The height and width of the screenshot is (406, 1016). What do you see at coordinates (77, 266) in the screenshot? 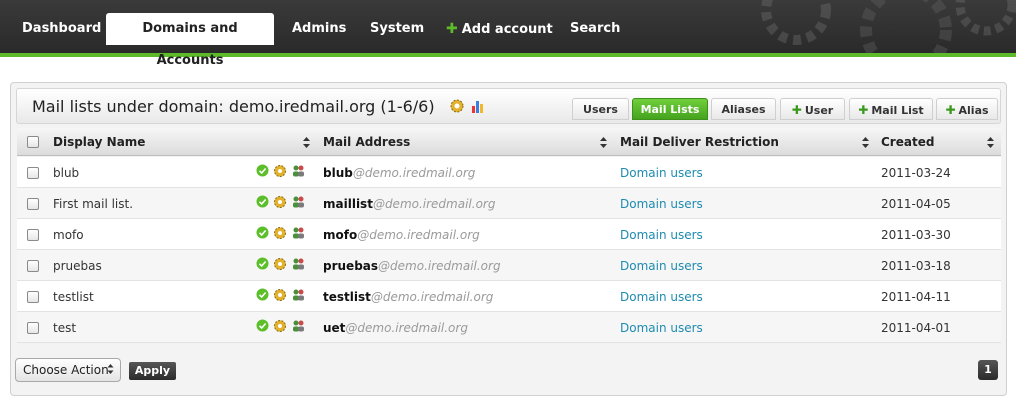
I see `display-name-cell: pruebas` at bounding box center [77, 266].